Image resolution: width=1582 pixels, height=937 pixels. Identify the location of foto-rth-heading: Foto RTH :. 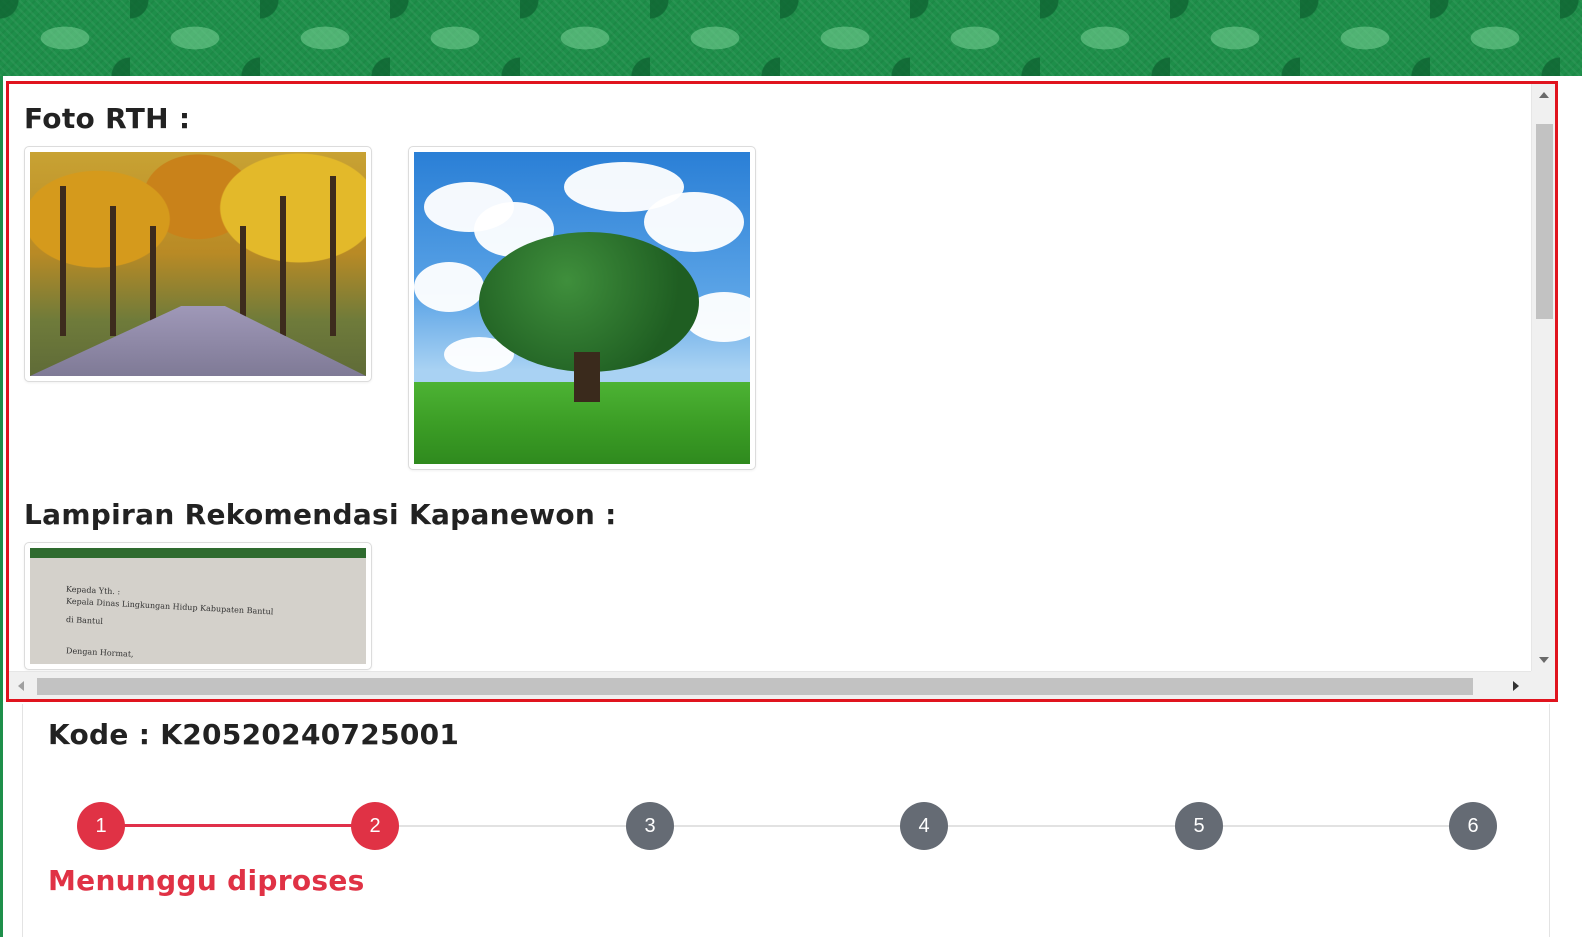
(107, 118).